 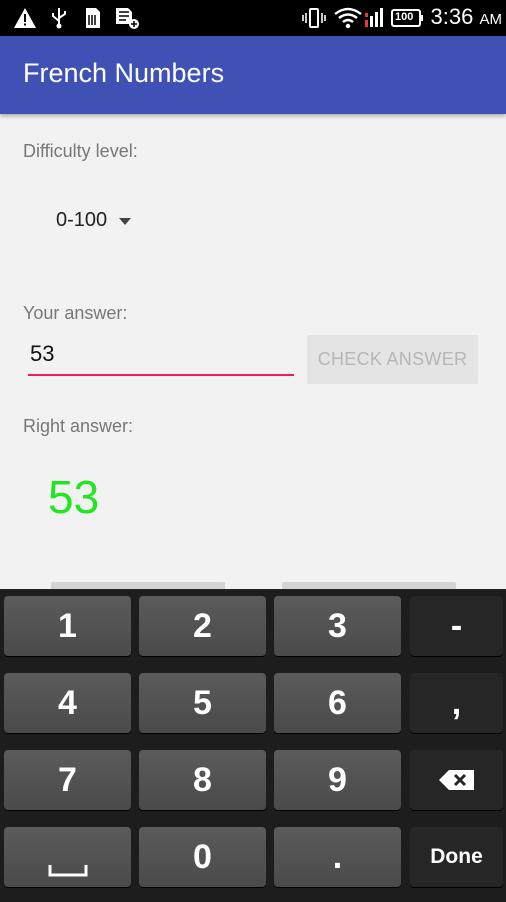 I want to click on usb-icon, so click(x=59, y=18).